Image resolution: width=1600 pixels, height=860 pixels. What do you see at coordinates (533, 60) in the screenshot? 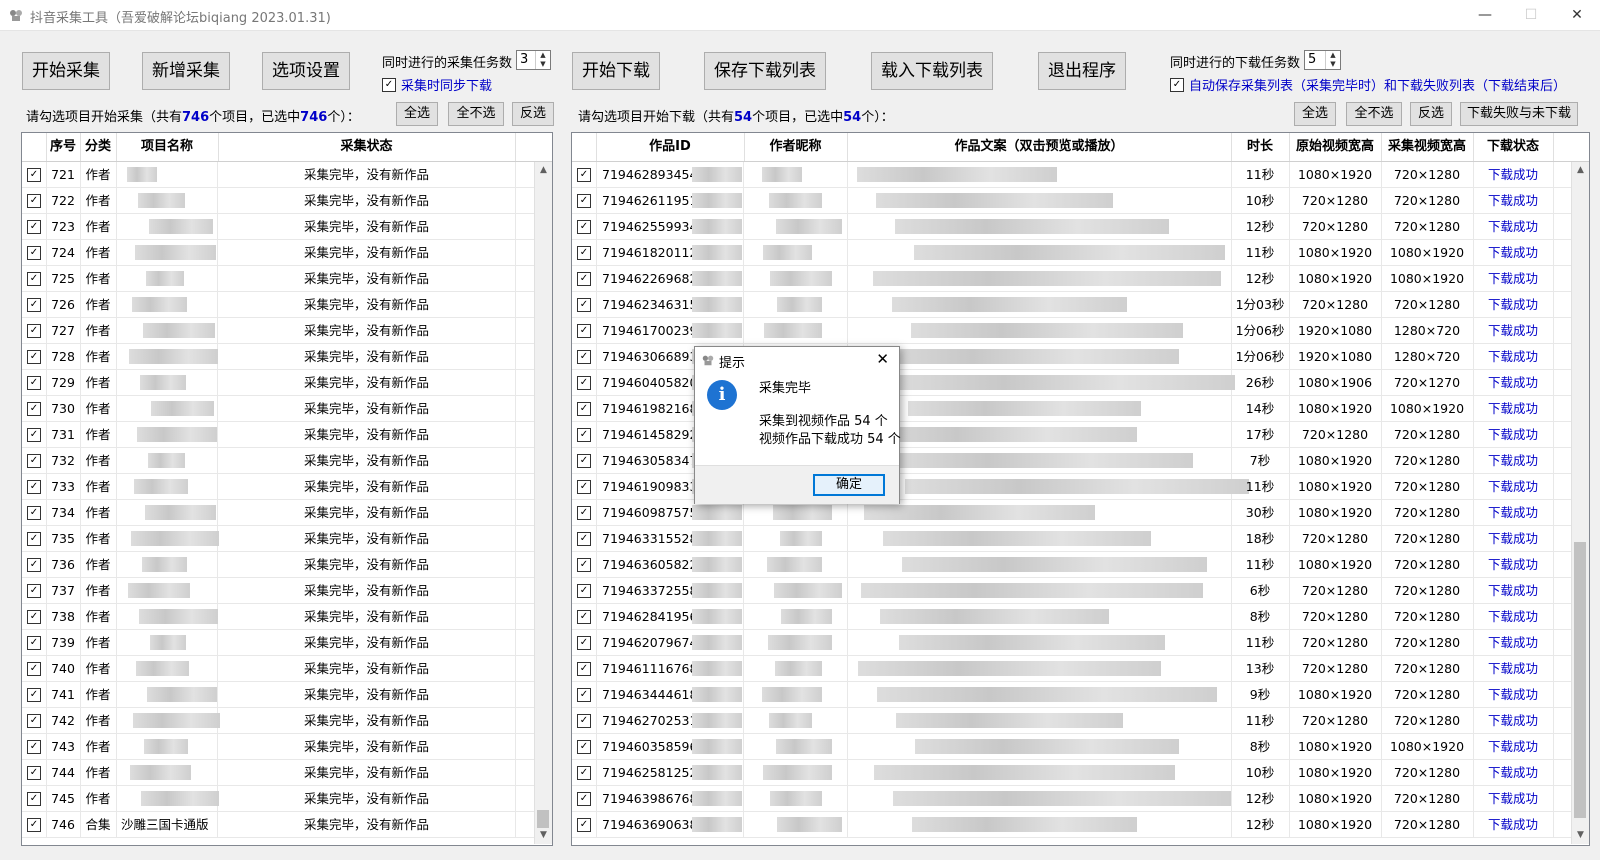
I see `collect-tasks-spinner: 3 ▲ ▼` at bounding box center [533, 60].